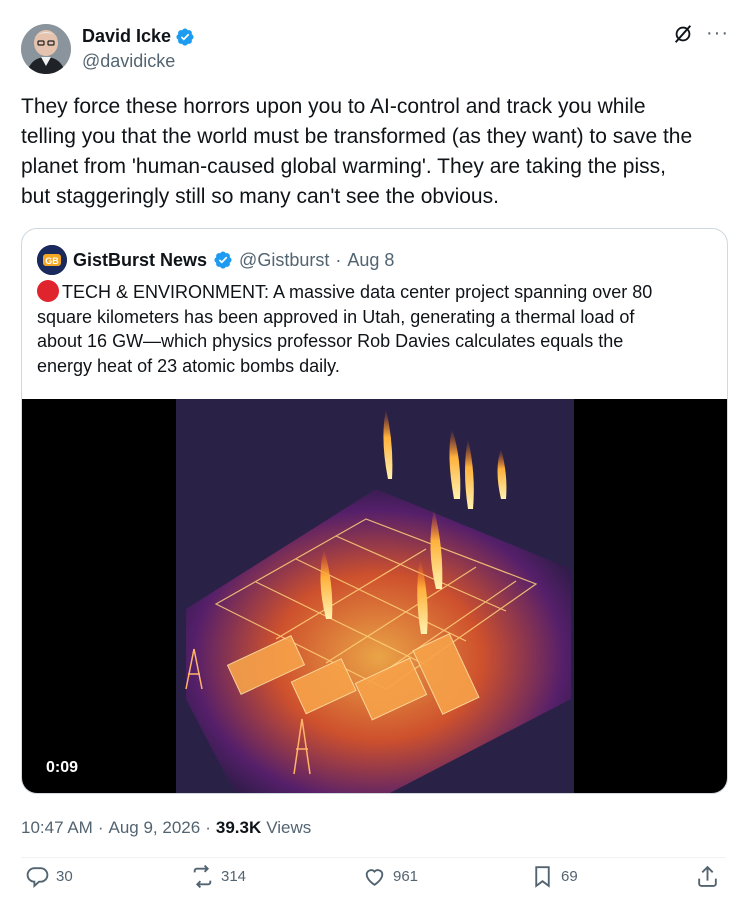 This screenshot has width=747, height=923. I want to click on svg-text: GB, so click(52, 261).